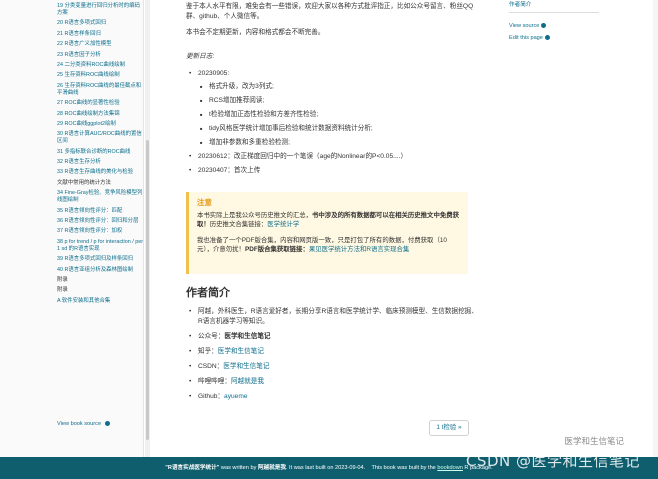 The image size is (658, 479). I want to click on sidebar-item: 文献中常用的统计方法, so click(84, 182).